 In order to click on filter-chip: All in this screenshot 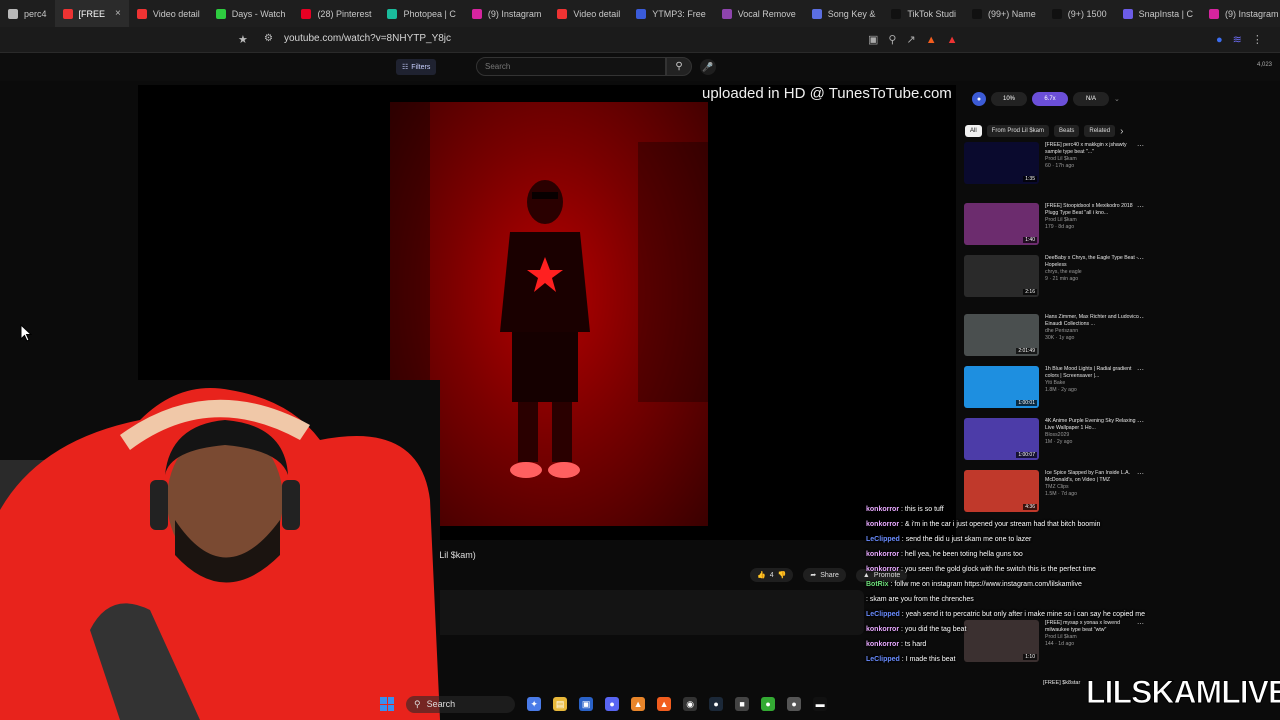, I will do `click(973, 131)`.